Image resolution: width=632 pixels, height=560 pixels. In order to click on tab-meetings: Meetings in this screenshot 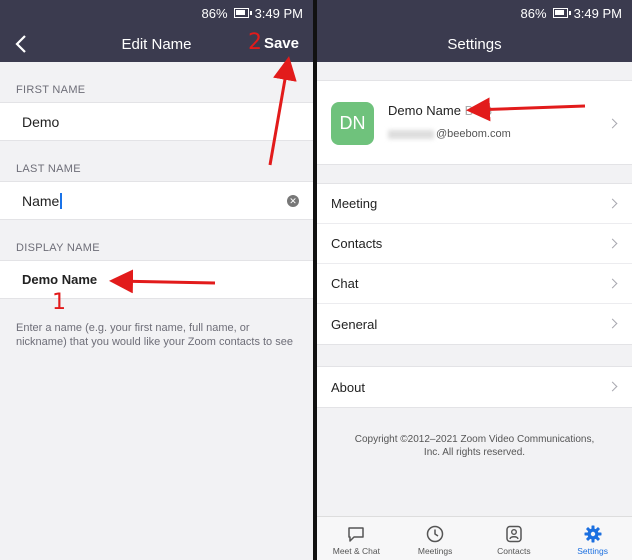, I will do `click(435, 538)`.